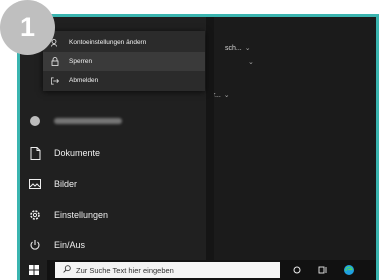  I want to click on account-settings-icon, so click(55, 42).